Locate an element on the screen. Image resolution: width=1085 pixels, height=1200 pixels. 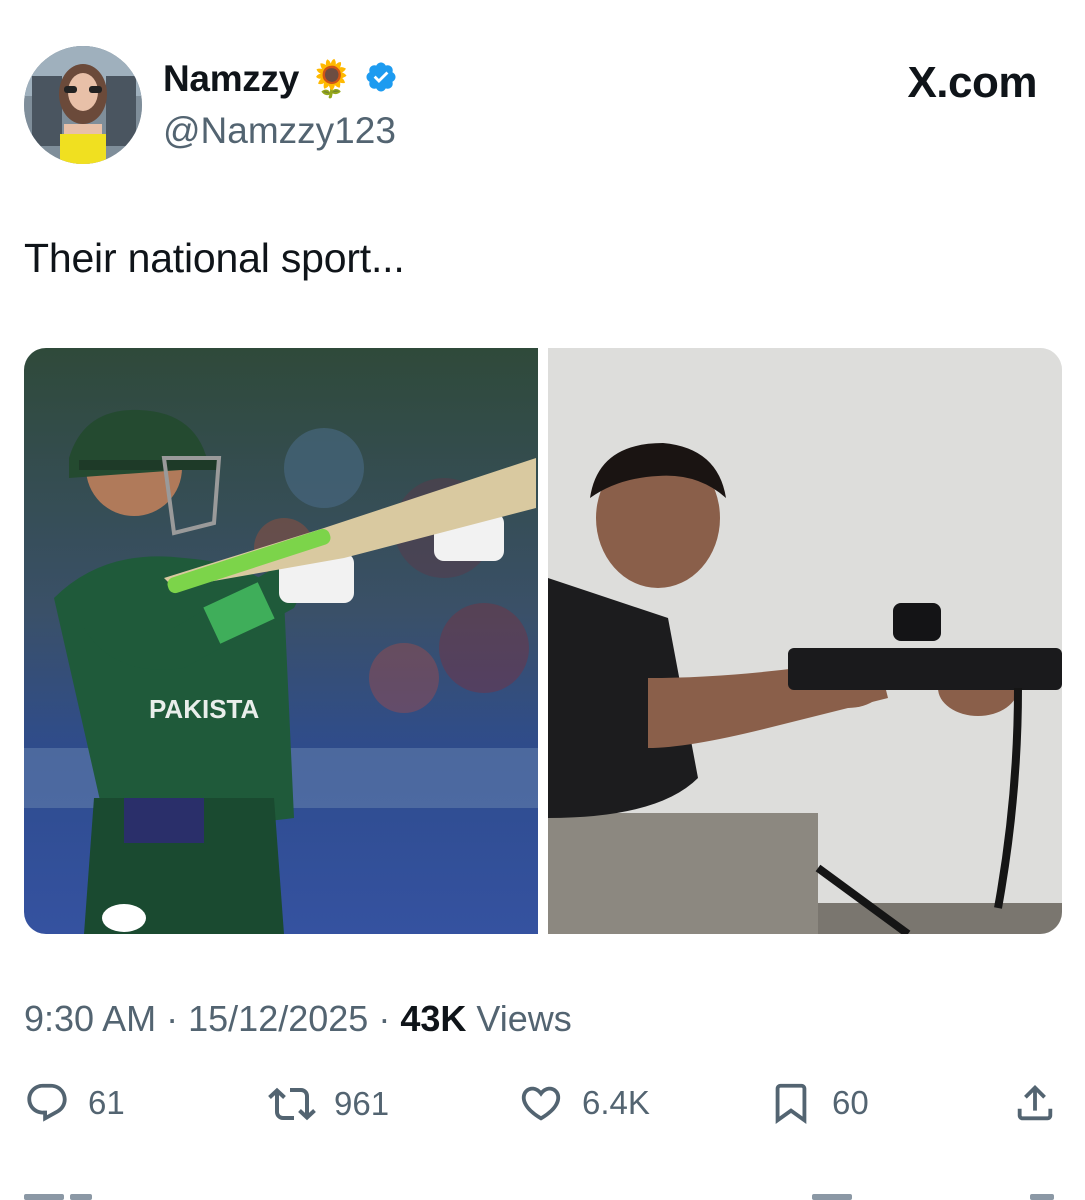
like-icon is located at coordinates (541, 1103).